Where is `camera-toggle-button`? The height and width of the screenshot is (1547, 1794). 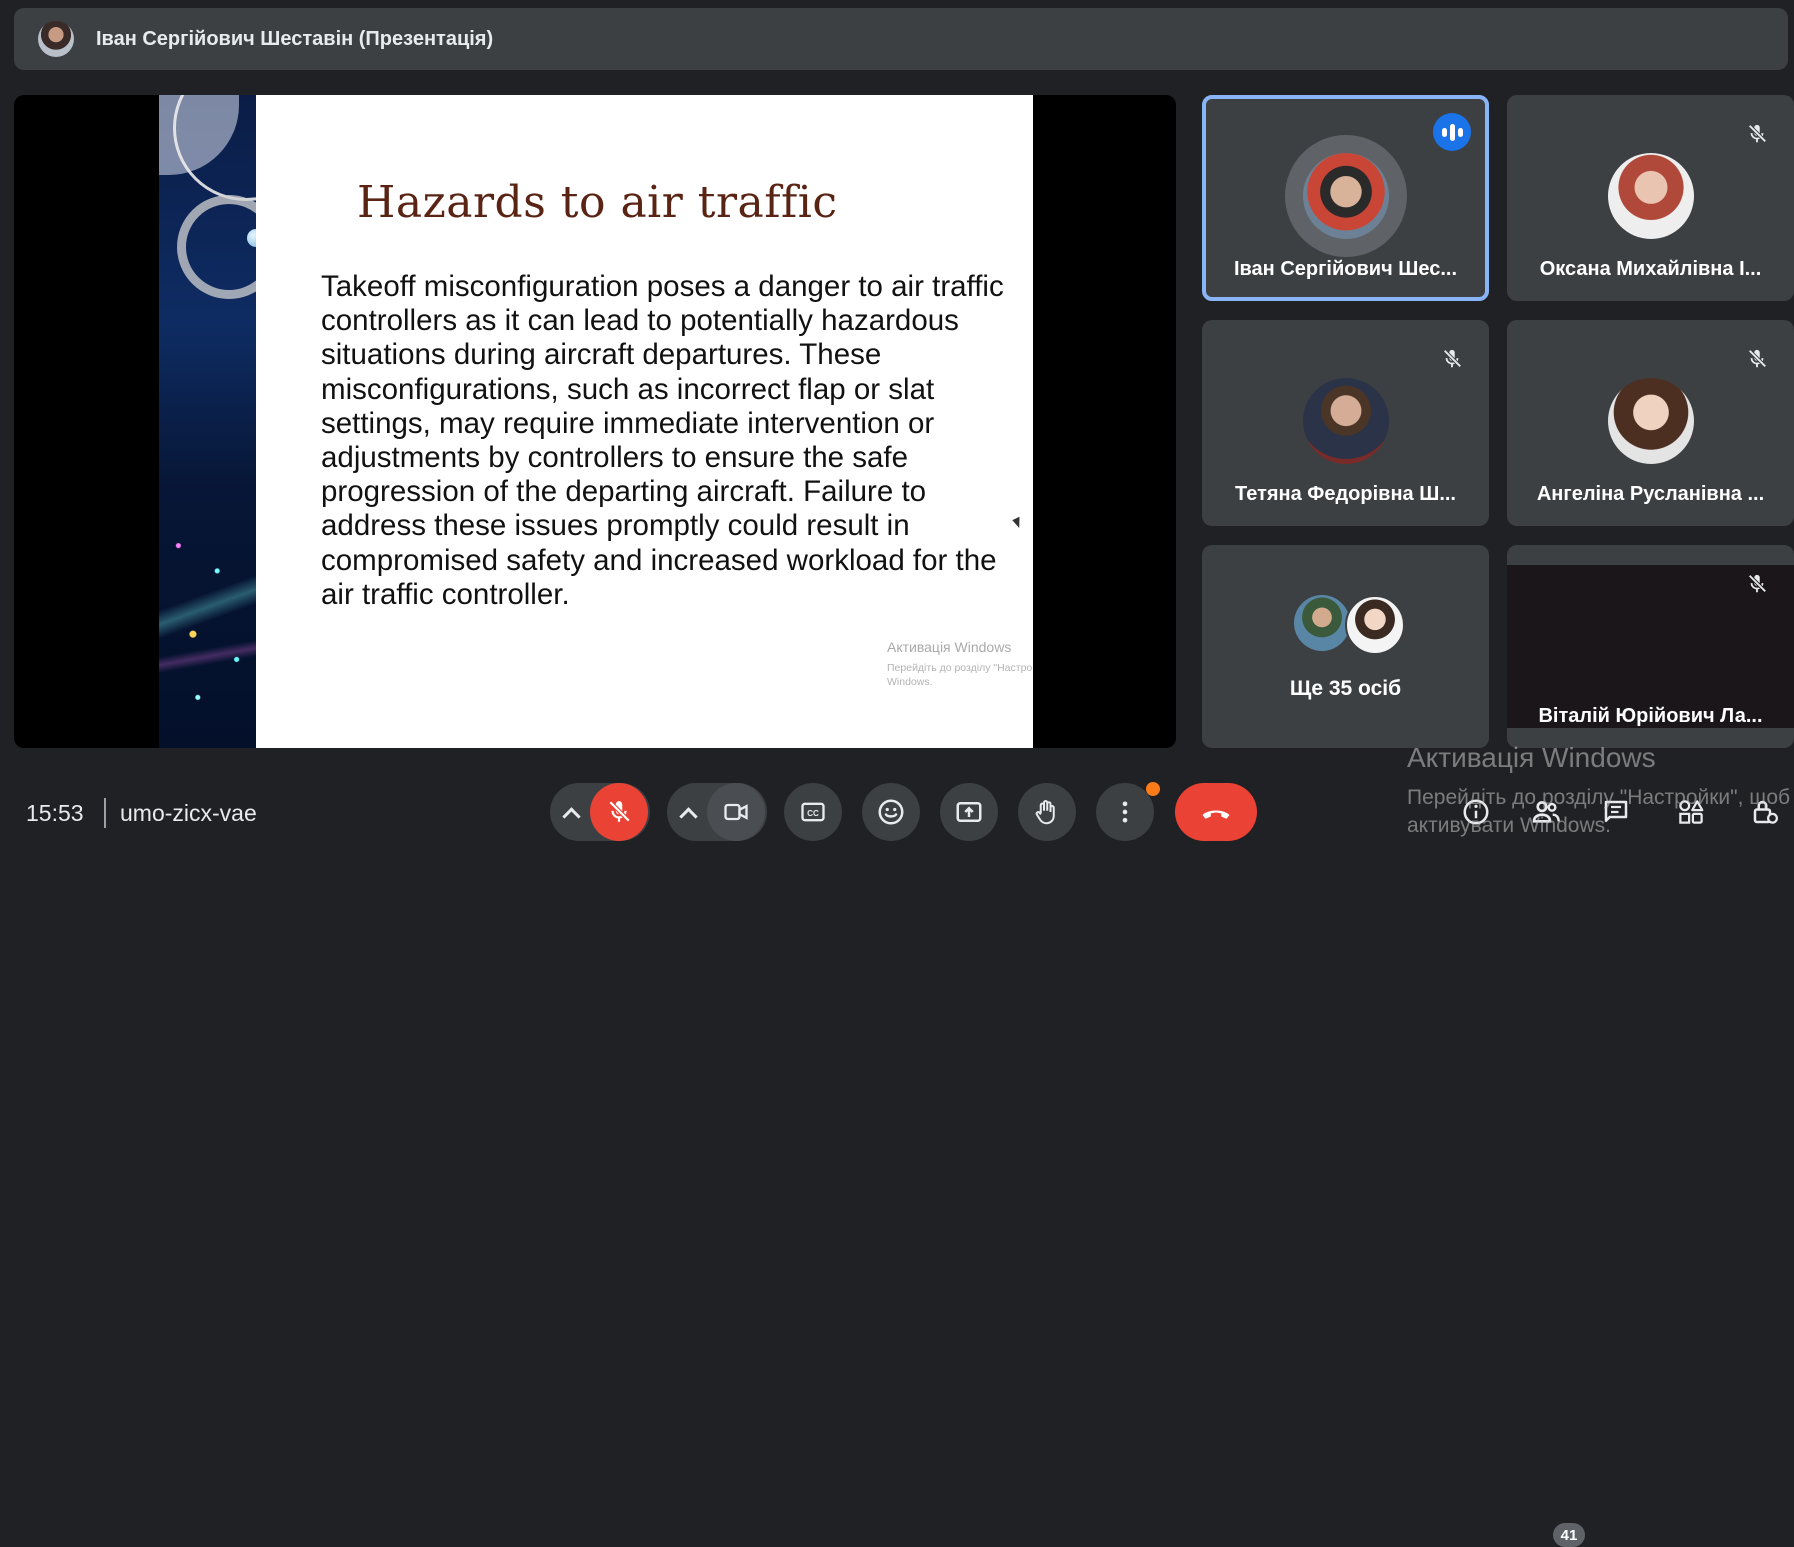
camera-toggle-button is located at coordinates (736, 812).